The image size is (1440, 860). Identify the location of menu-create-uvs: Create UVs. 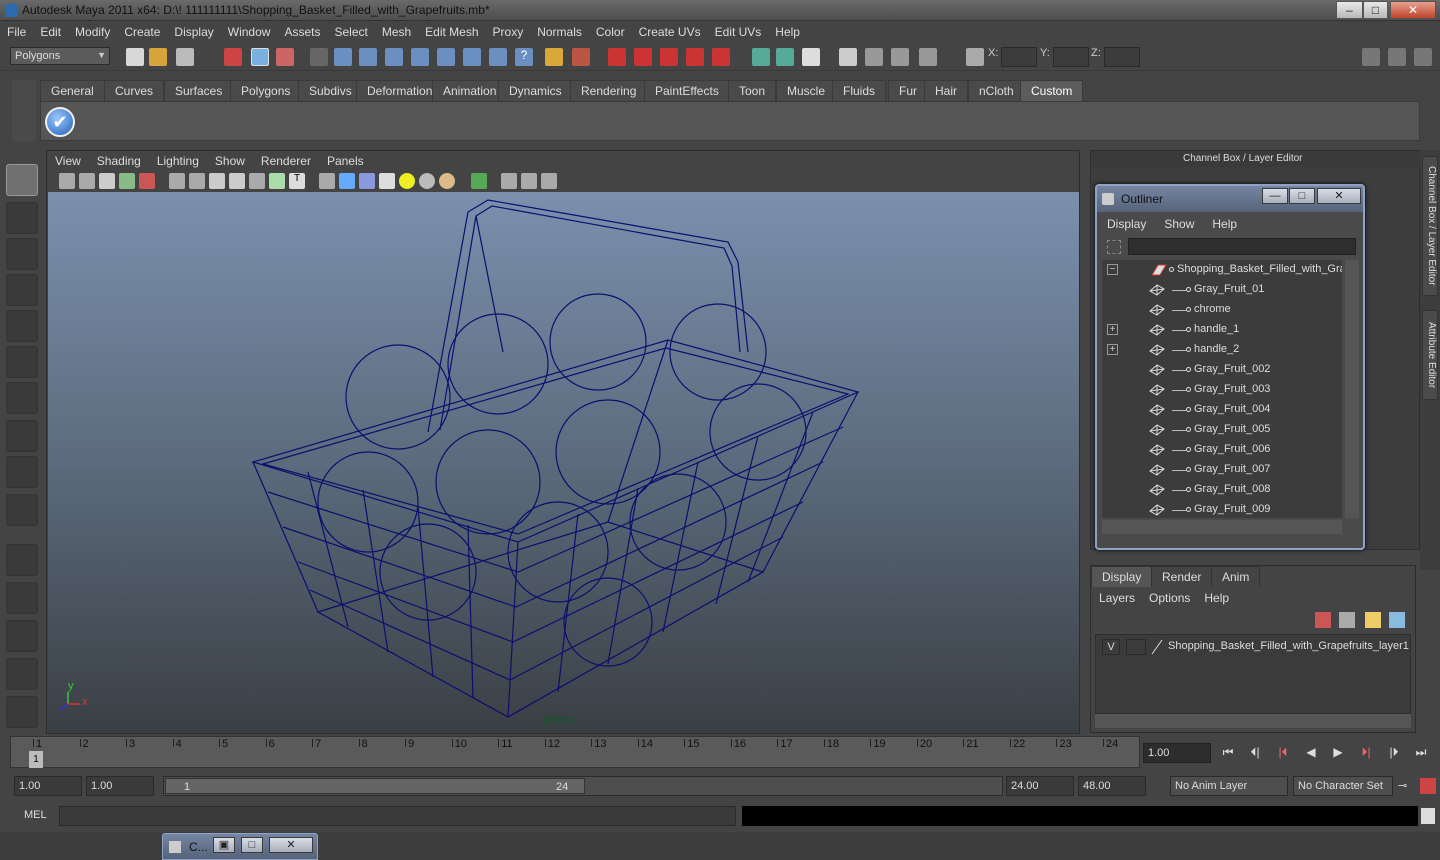
(670, 30).